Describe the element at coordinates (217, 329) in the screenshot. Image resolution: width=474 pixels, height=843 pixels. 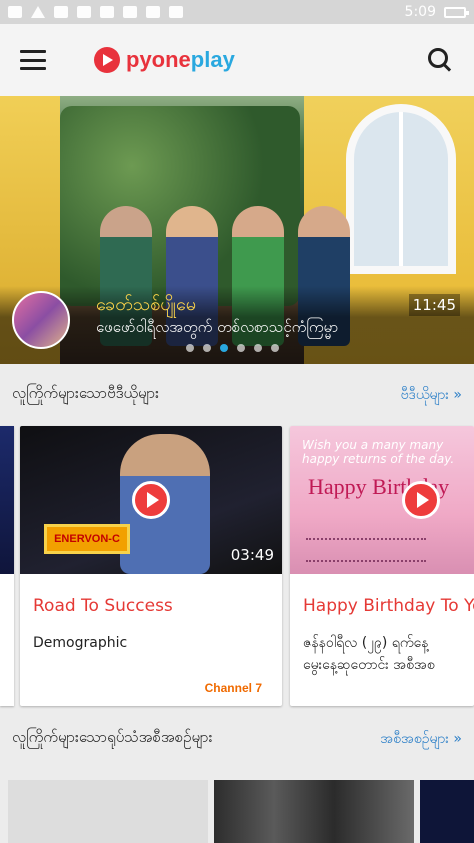
I see `hero-subtitle: ဖေဖော်ဝါရီလအတွက် တစ်လစာသင့်ကံကြမ္မာ` at that location.